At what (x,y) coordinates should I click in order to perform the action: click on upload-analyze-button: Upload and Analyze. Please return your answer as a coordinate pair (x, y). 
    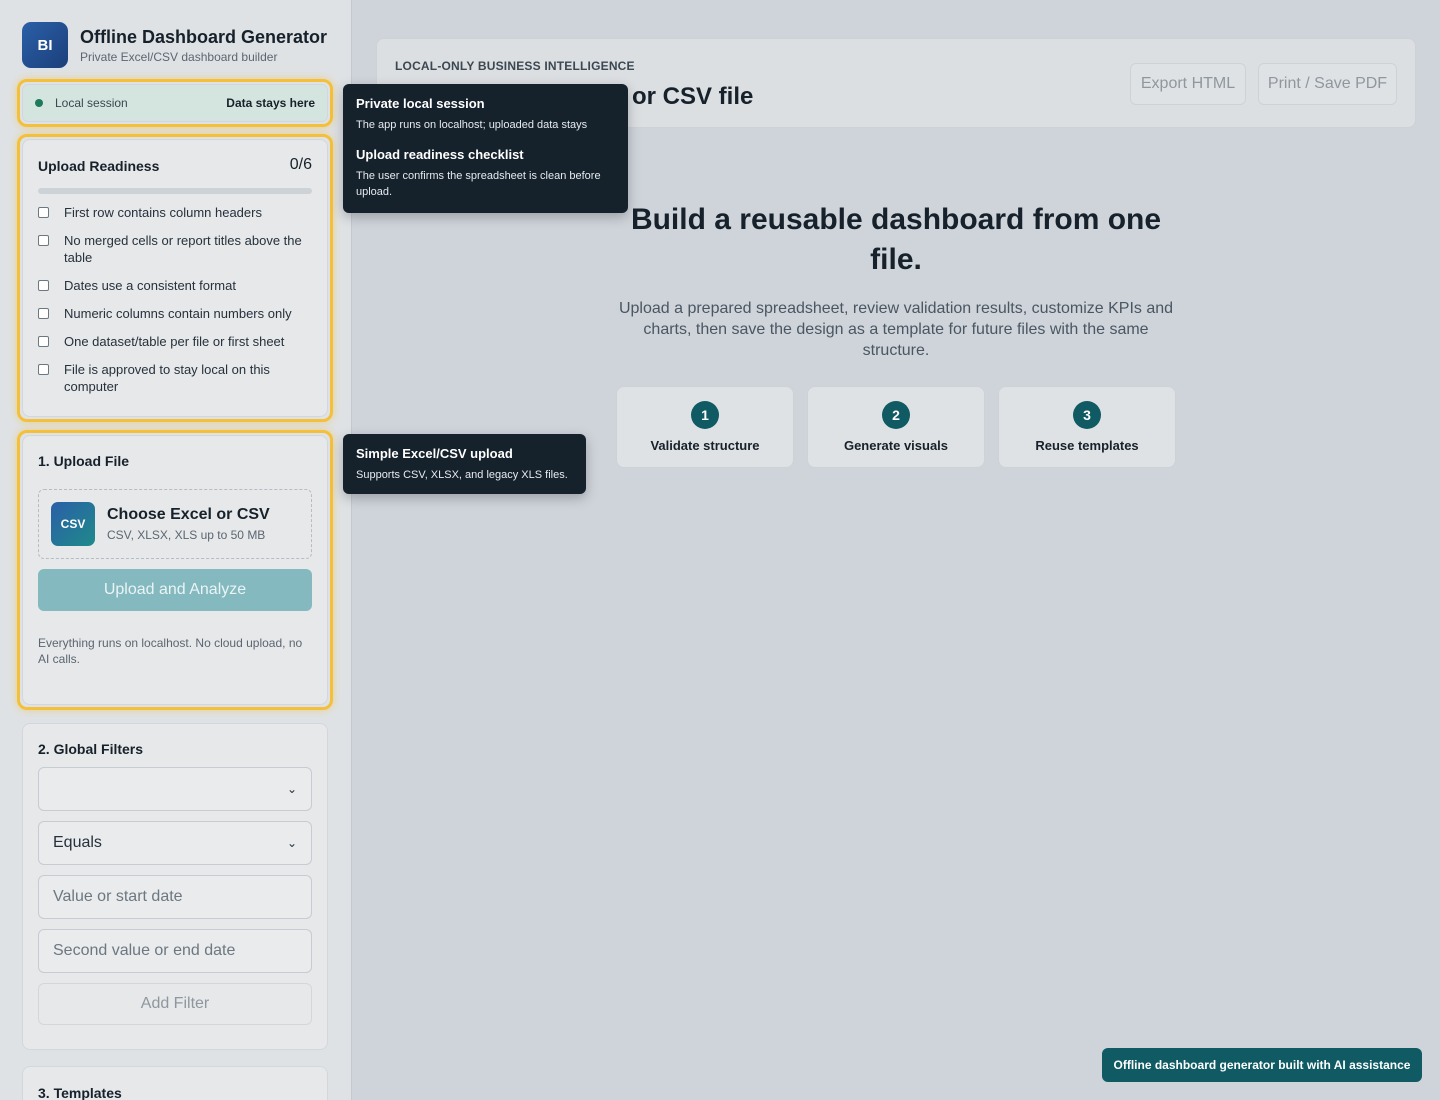
    Looking at the image, I should click on (175, 590).